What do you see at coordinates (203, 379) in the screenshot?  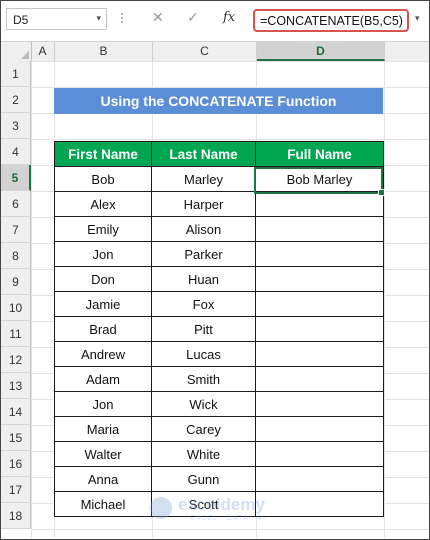 I see `last-name-cell: Smith` at bounding box center [203, 379].